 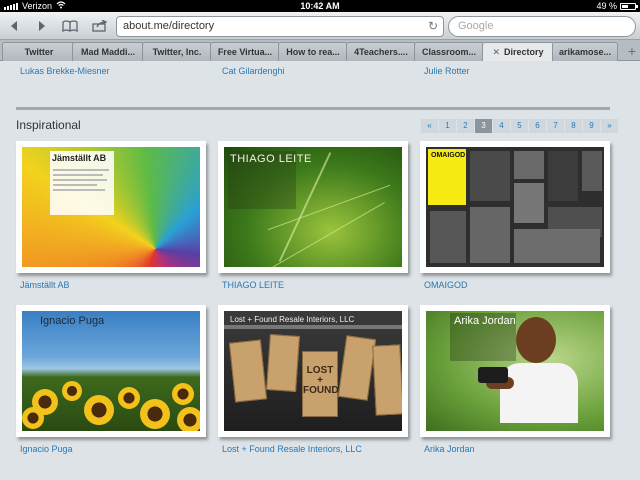 I want to click on share-icon, so click(x=100, y=26).